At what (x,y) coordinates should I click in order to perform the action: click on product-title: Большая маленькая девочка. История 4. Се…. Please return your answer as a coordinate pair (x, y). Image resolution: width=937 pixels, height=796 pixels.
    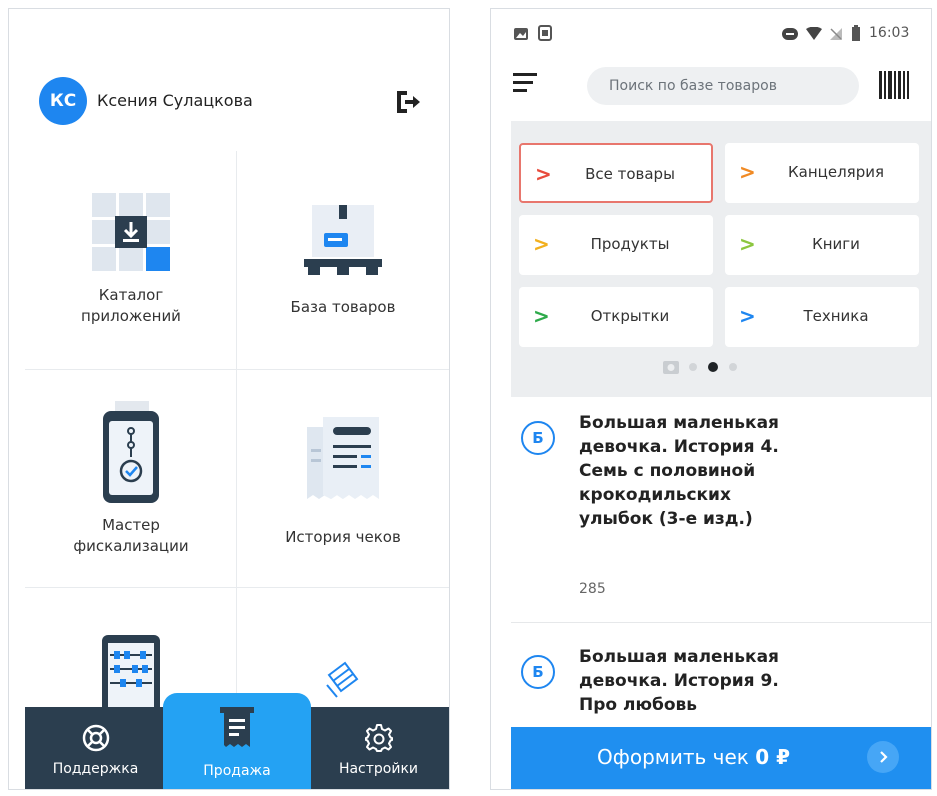
    Looking at the image, I should click on (679, 471).